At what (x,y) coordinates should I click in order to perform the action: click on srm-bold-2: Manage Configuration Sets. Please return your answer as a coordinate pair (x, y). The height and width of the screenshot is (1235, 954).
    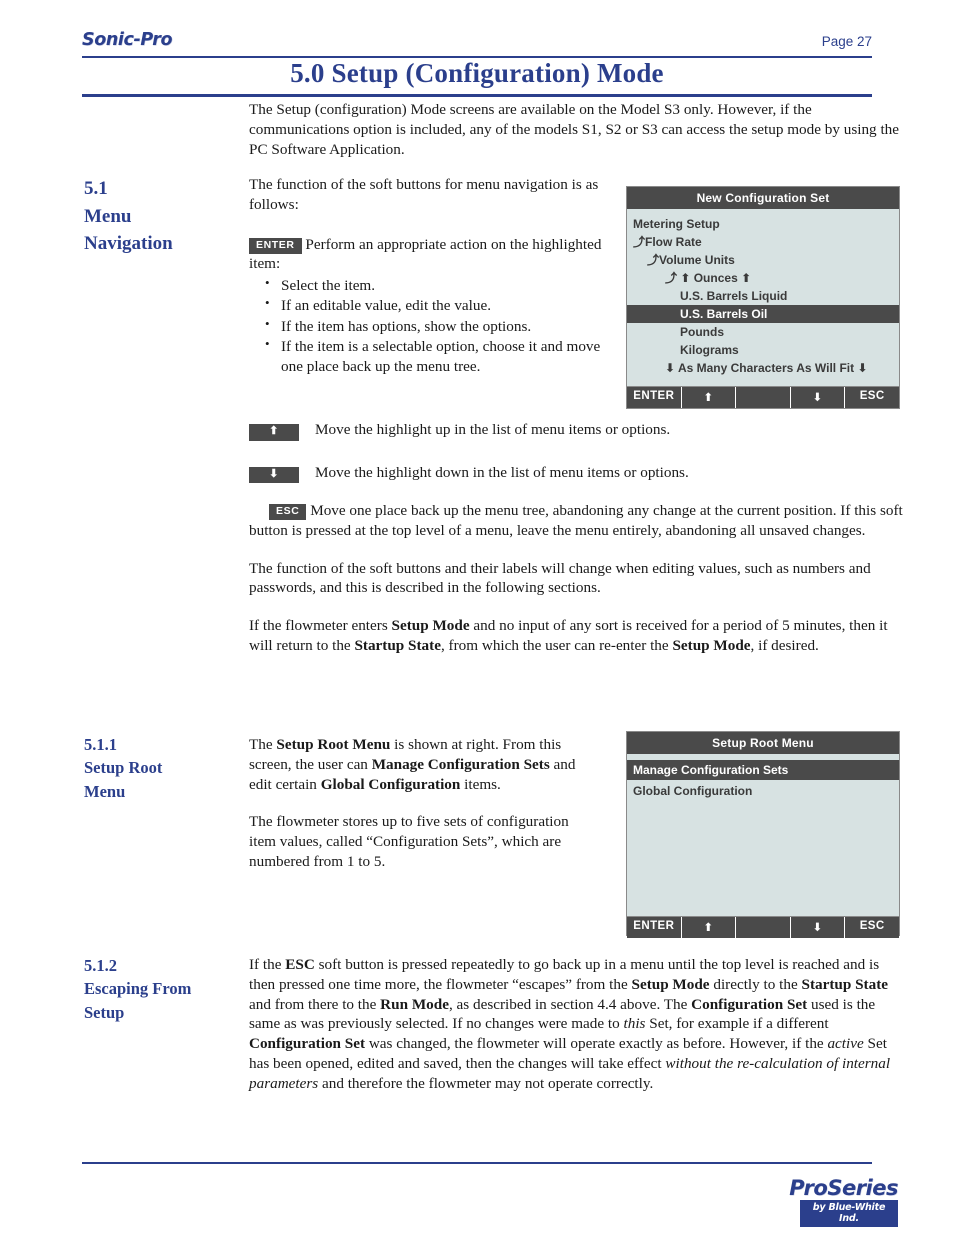
    Looking at the image, I should click on (460, 764).